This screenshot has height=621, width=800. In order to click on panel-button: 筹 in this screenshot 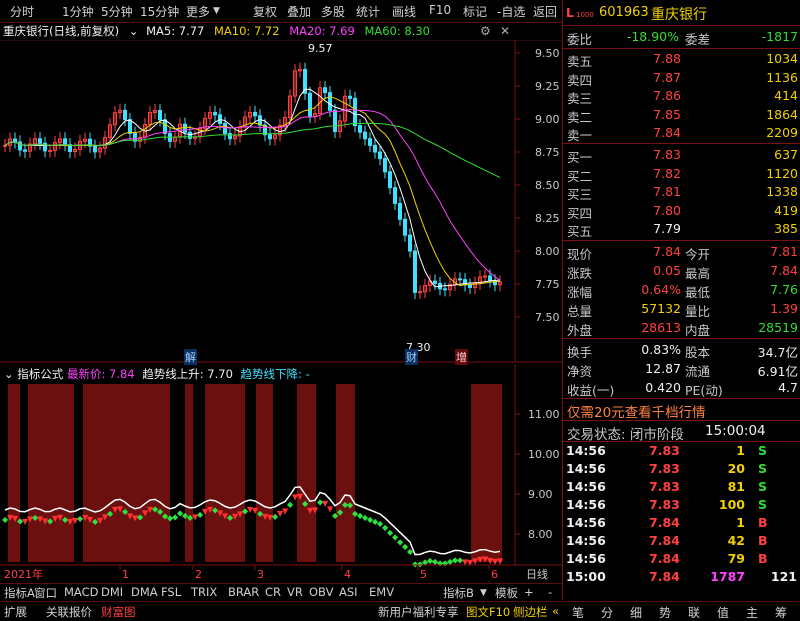, I will do `click(781, 612)`.